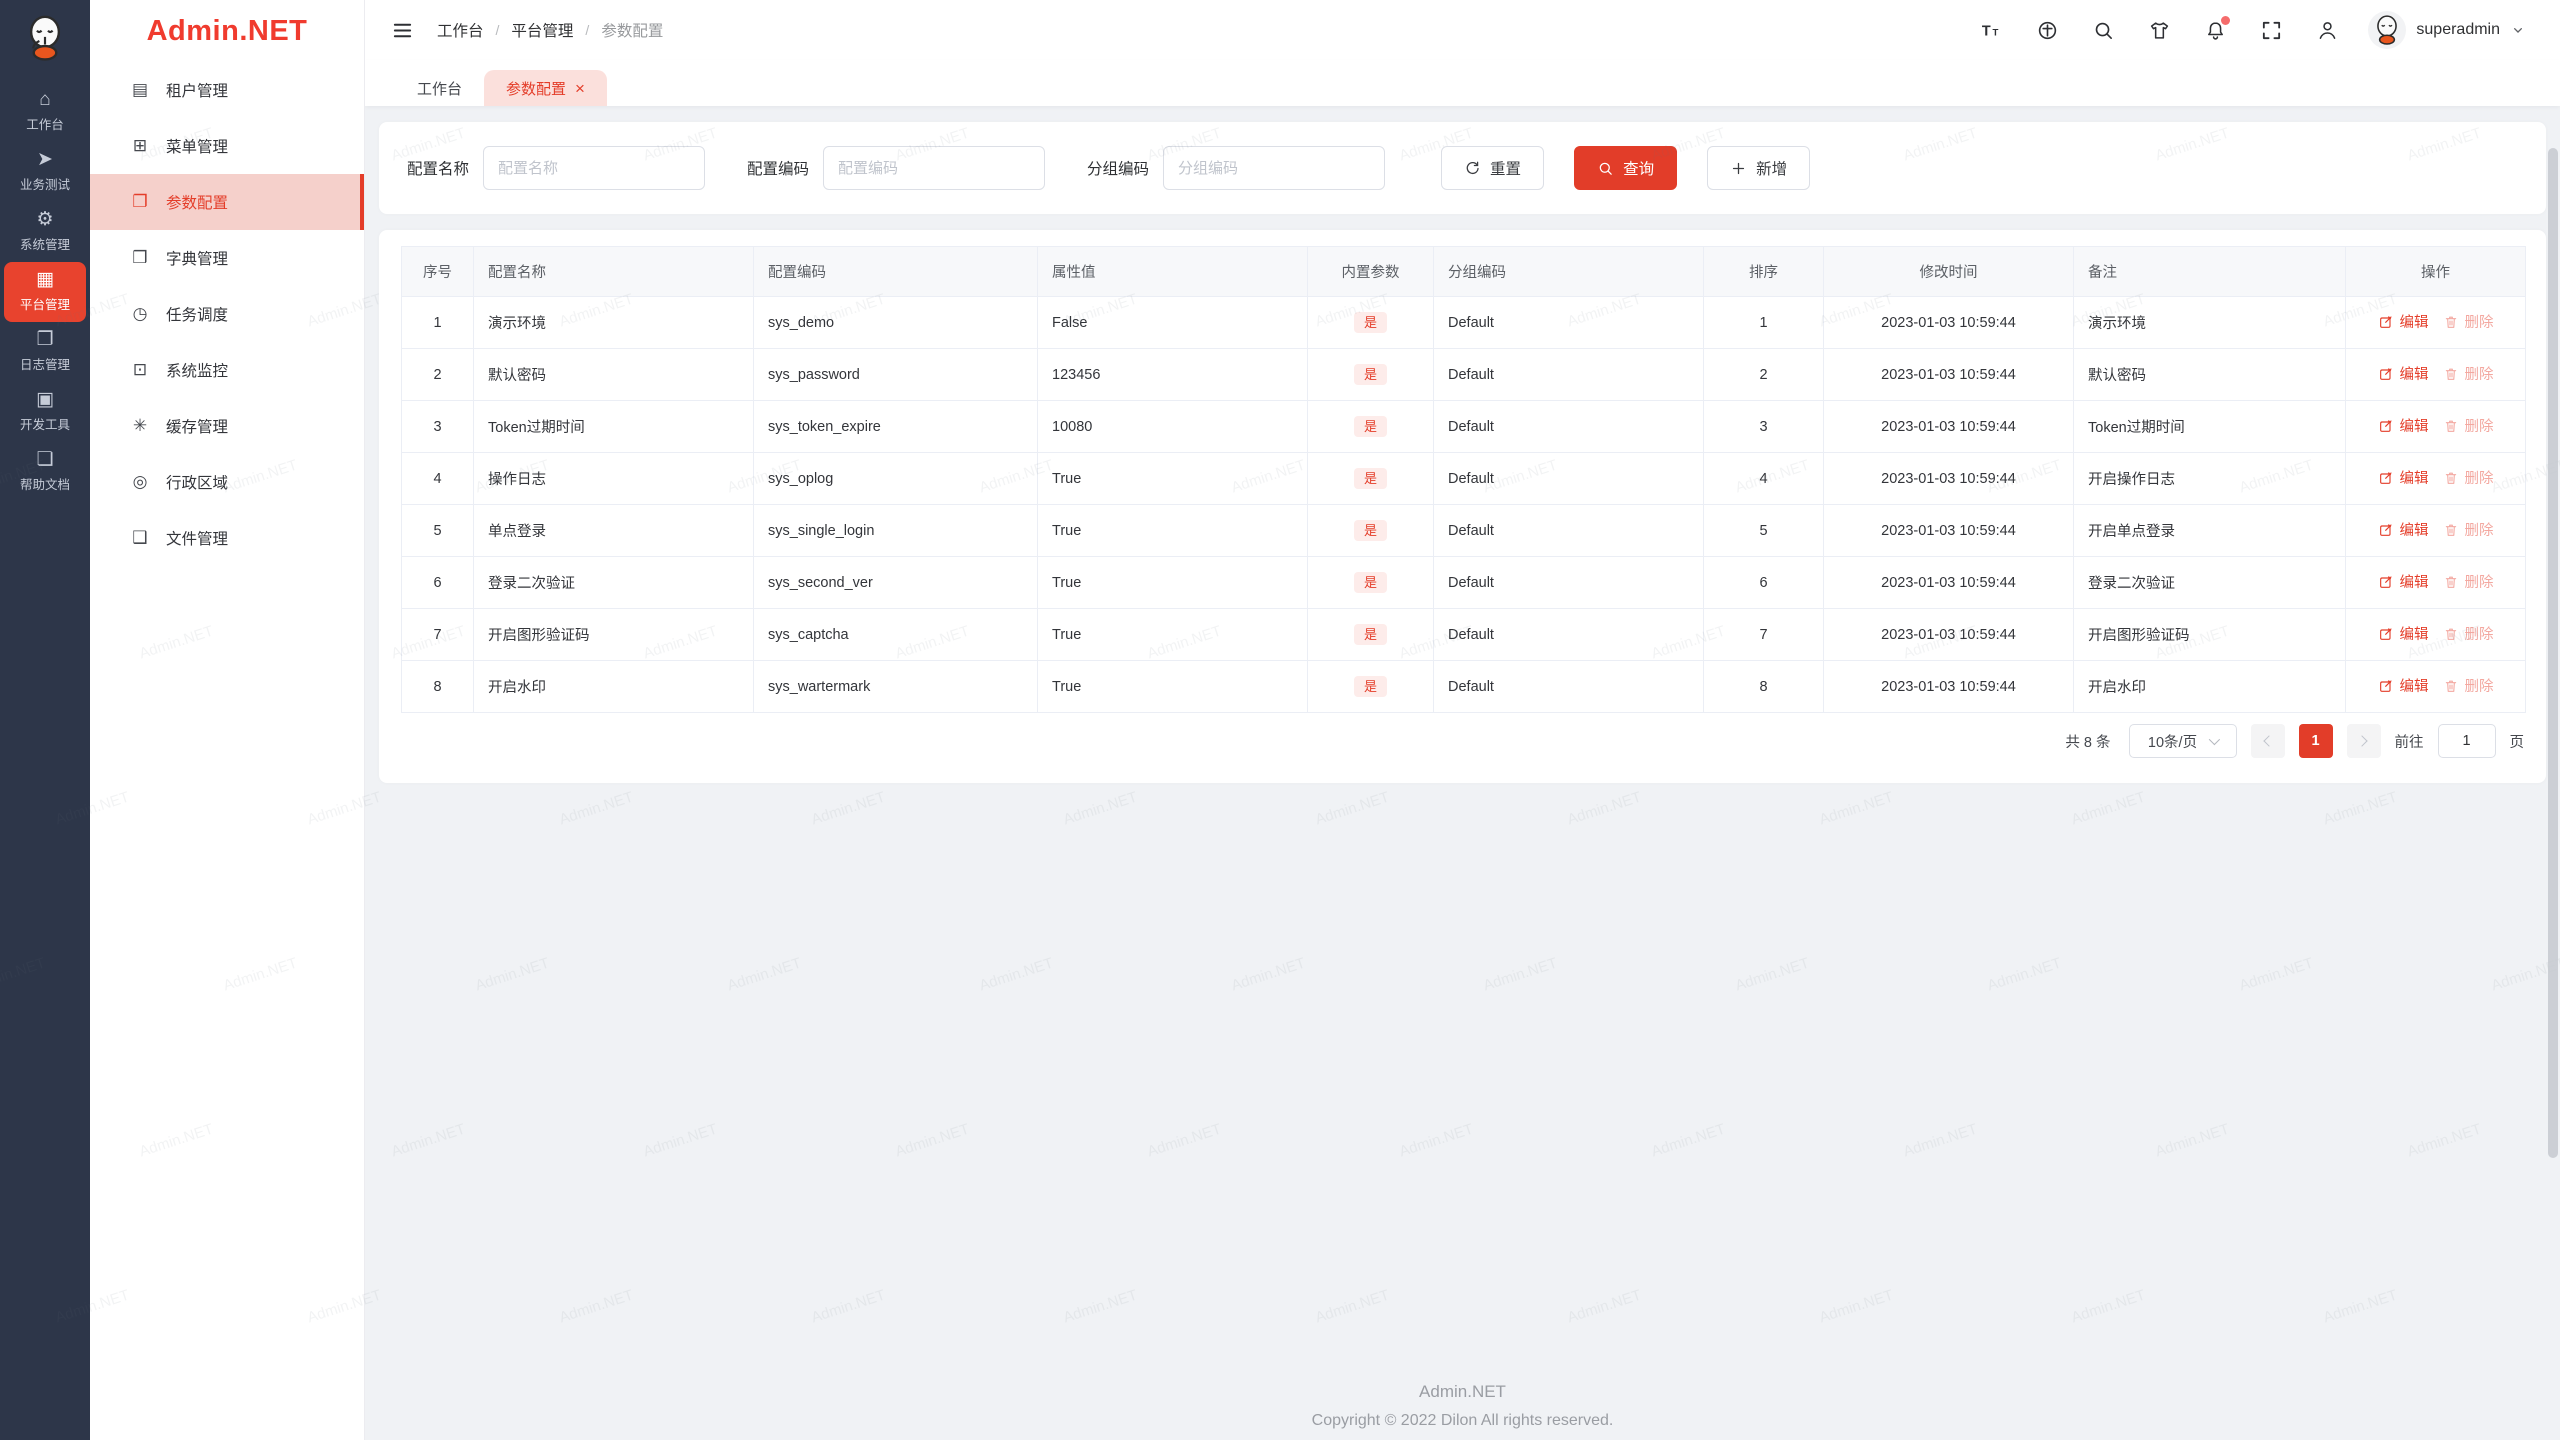 Image resolution: width=2560 pixels, height=1440 pixels. I want to click on sidebar-item-label: 参数配置, so click(197, 203).